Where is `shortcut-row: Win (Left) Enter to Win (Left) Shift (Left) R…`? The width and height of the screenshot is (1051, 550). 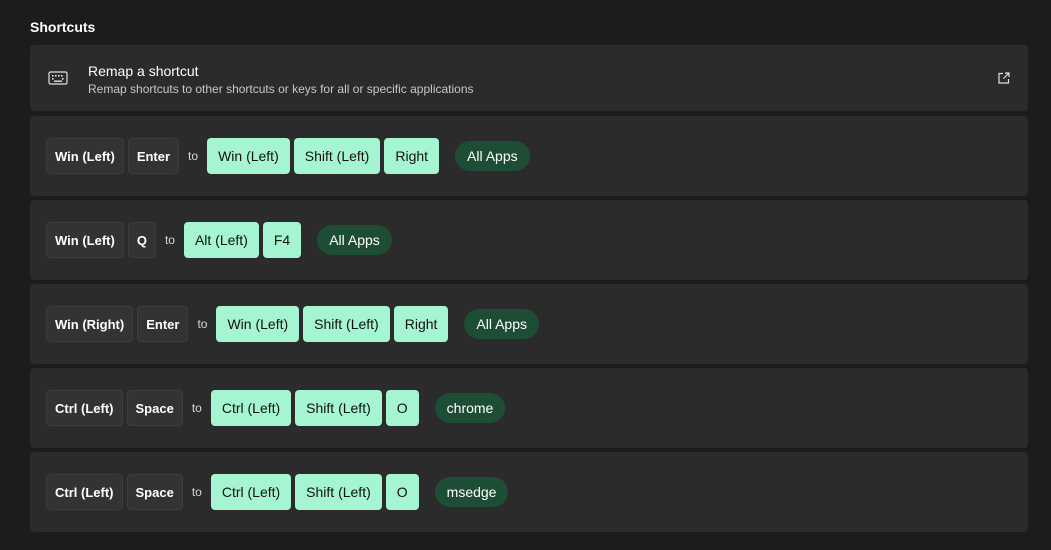 shortcut-row: Win (Left) Enter to Win (Left) Shift (Left) R… is located at coordinates (529, 156).